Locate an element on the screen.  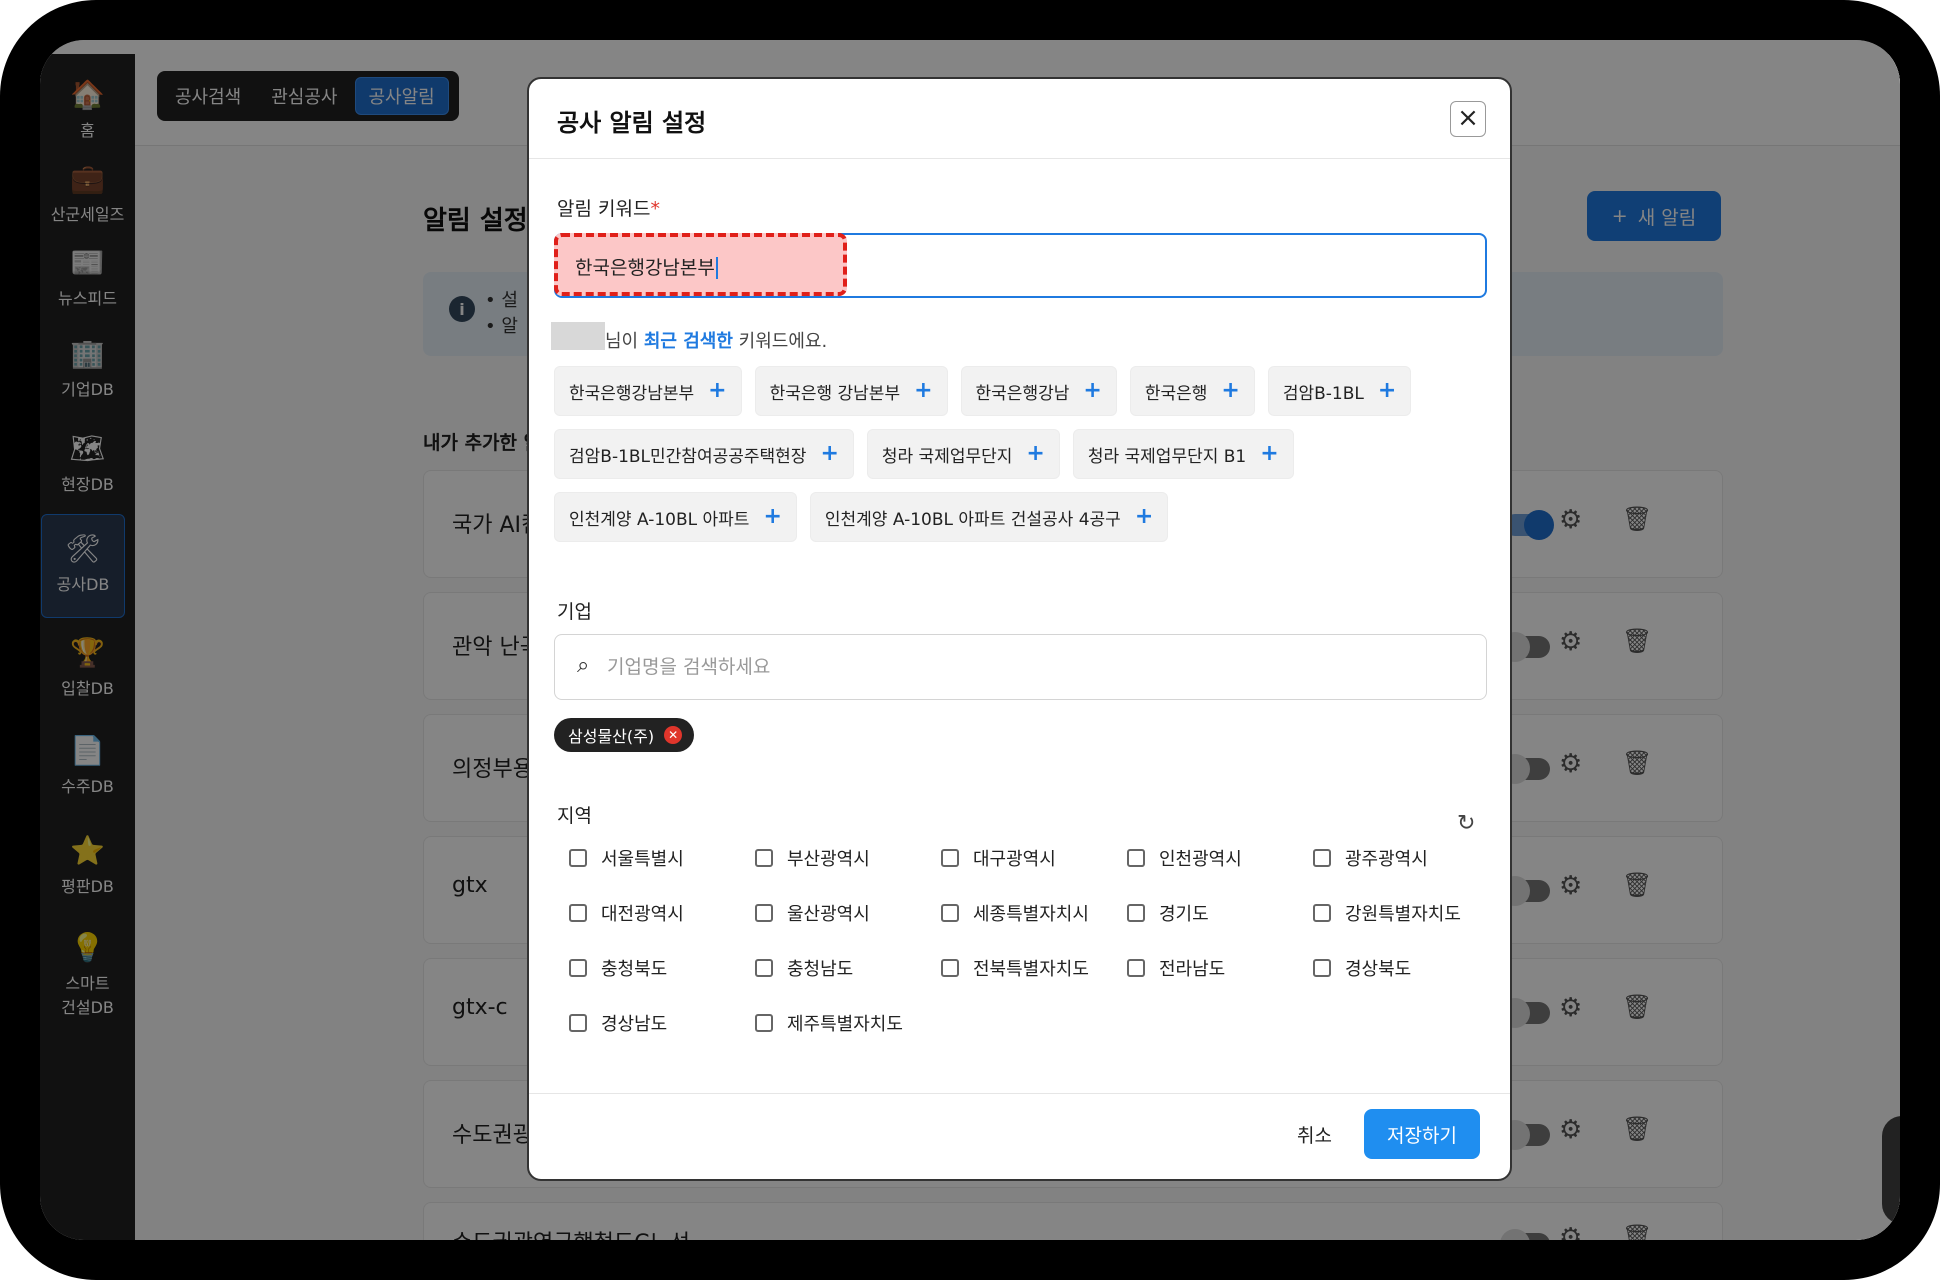
region-name: 울산광역시 is located at coordinates (828, 914).